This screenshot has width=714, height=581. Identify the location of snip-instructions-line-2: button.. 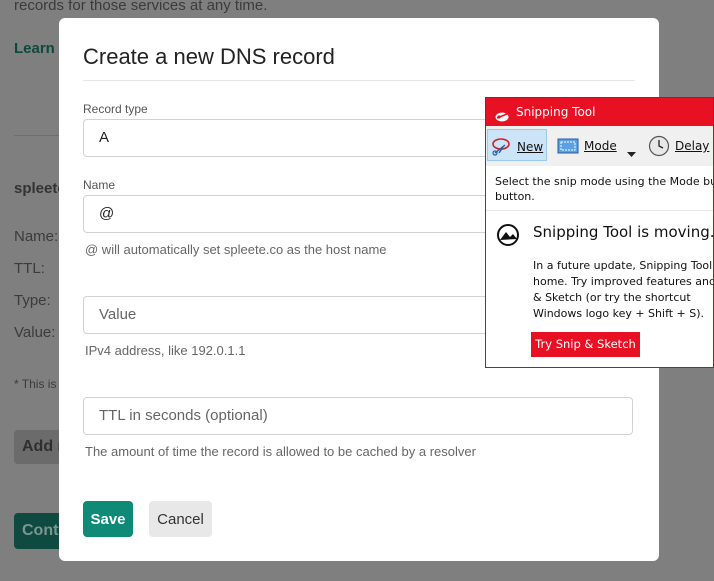
(515, 196).